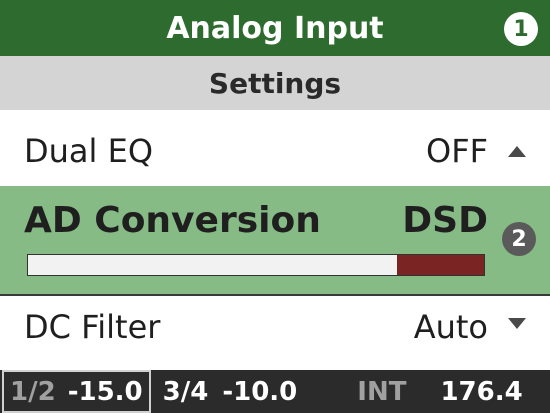 The image size is (550, 413). I want to click on channel-3-4-level: -10.0, so click(260, 391).